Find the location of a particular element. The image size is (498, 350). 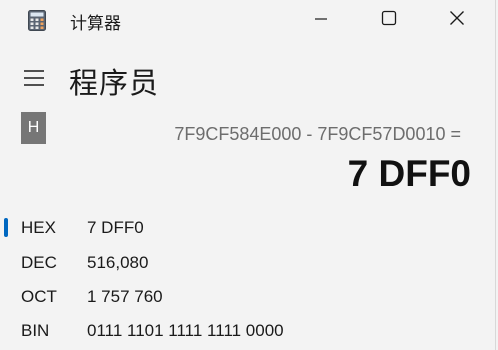

maximize-icon is located at coordinates (389, 20).